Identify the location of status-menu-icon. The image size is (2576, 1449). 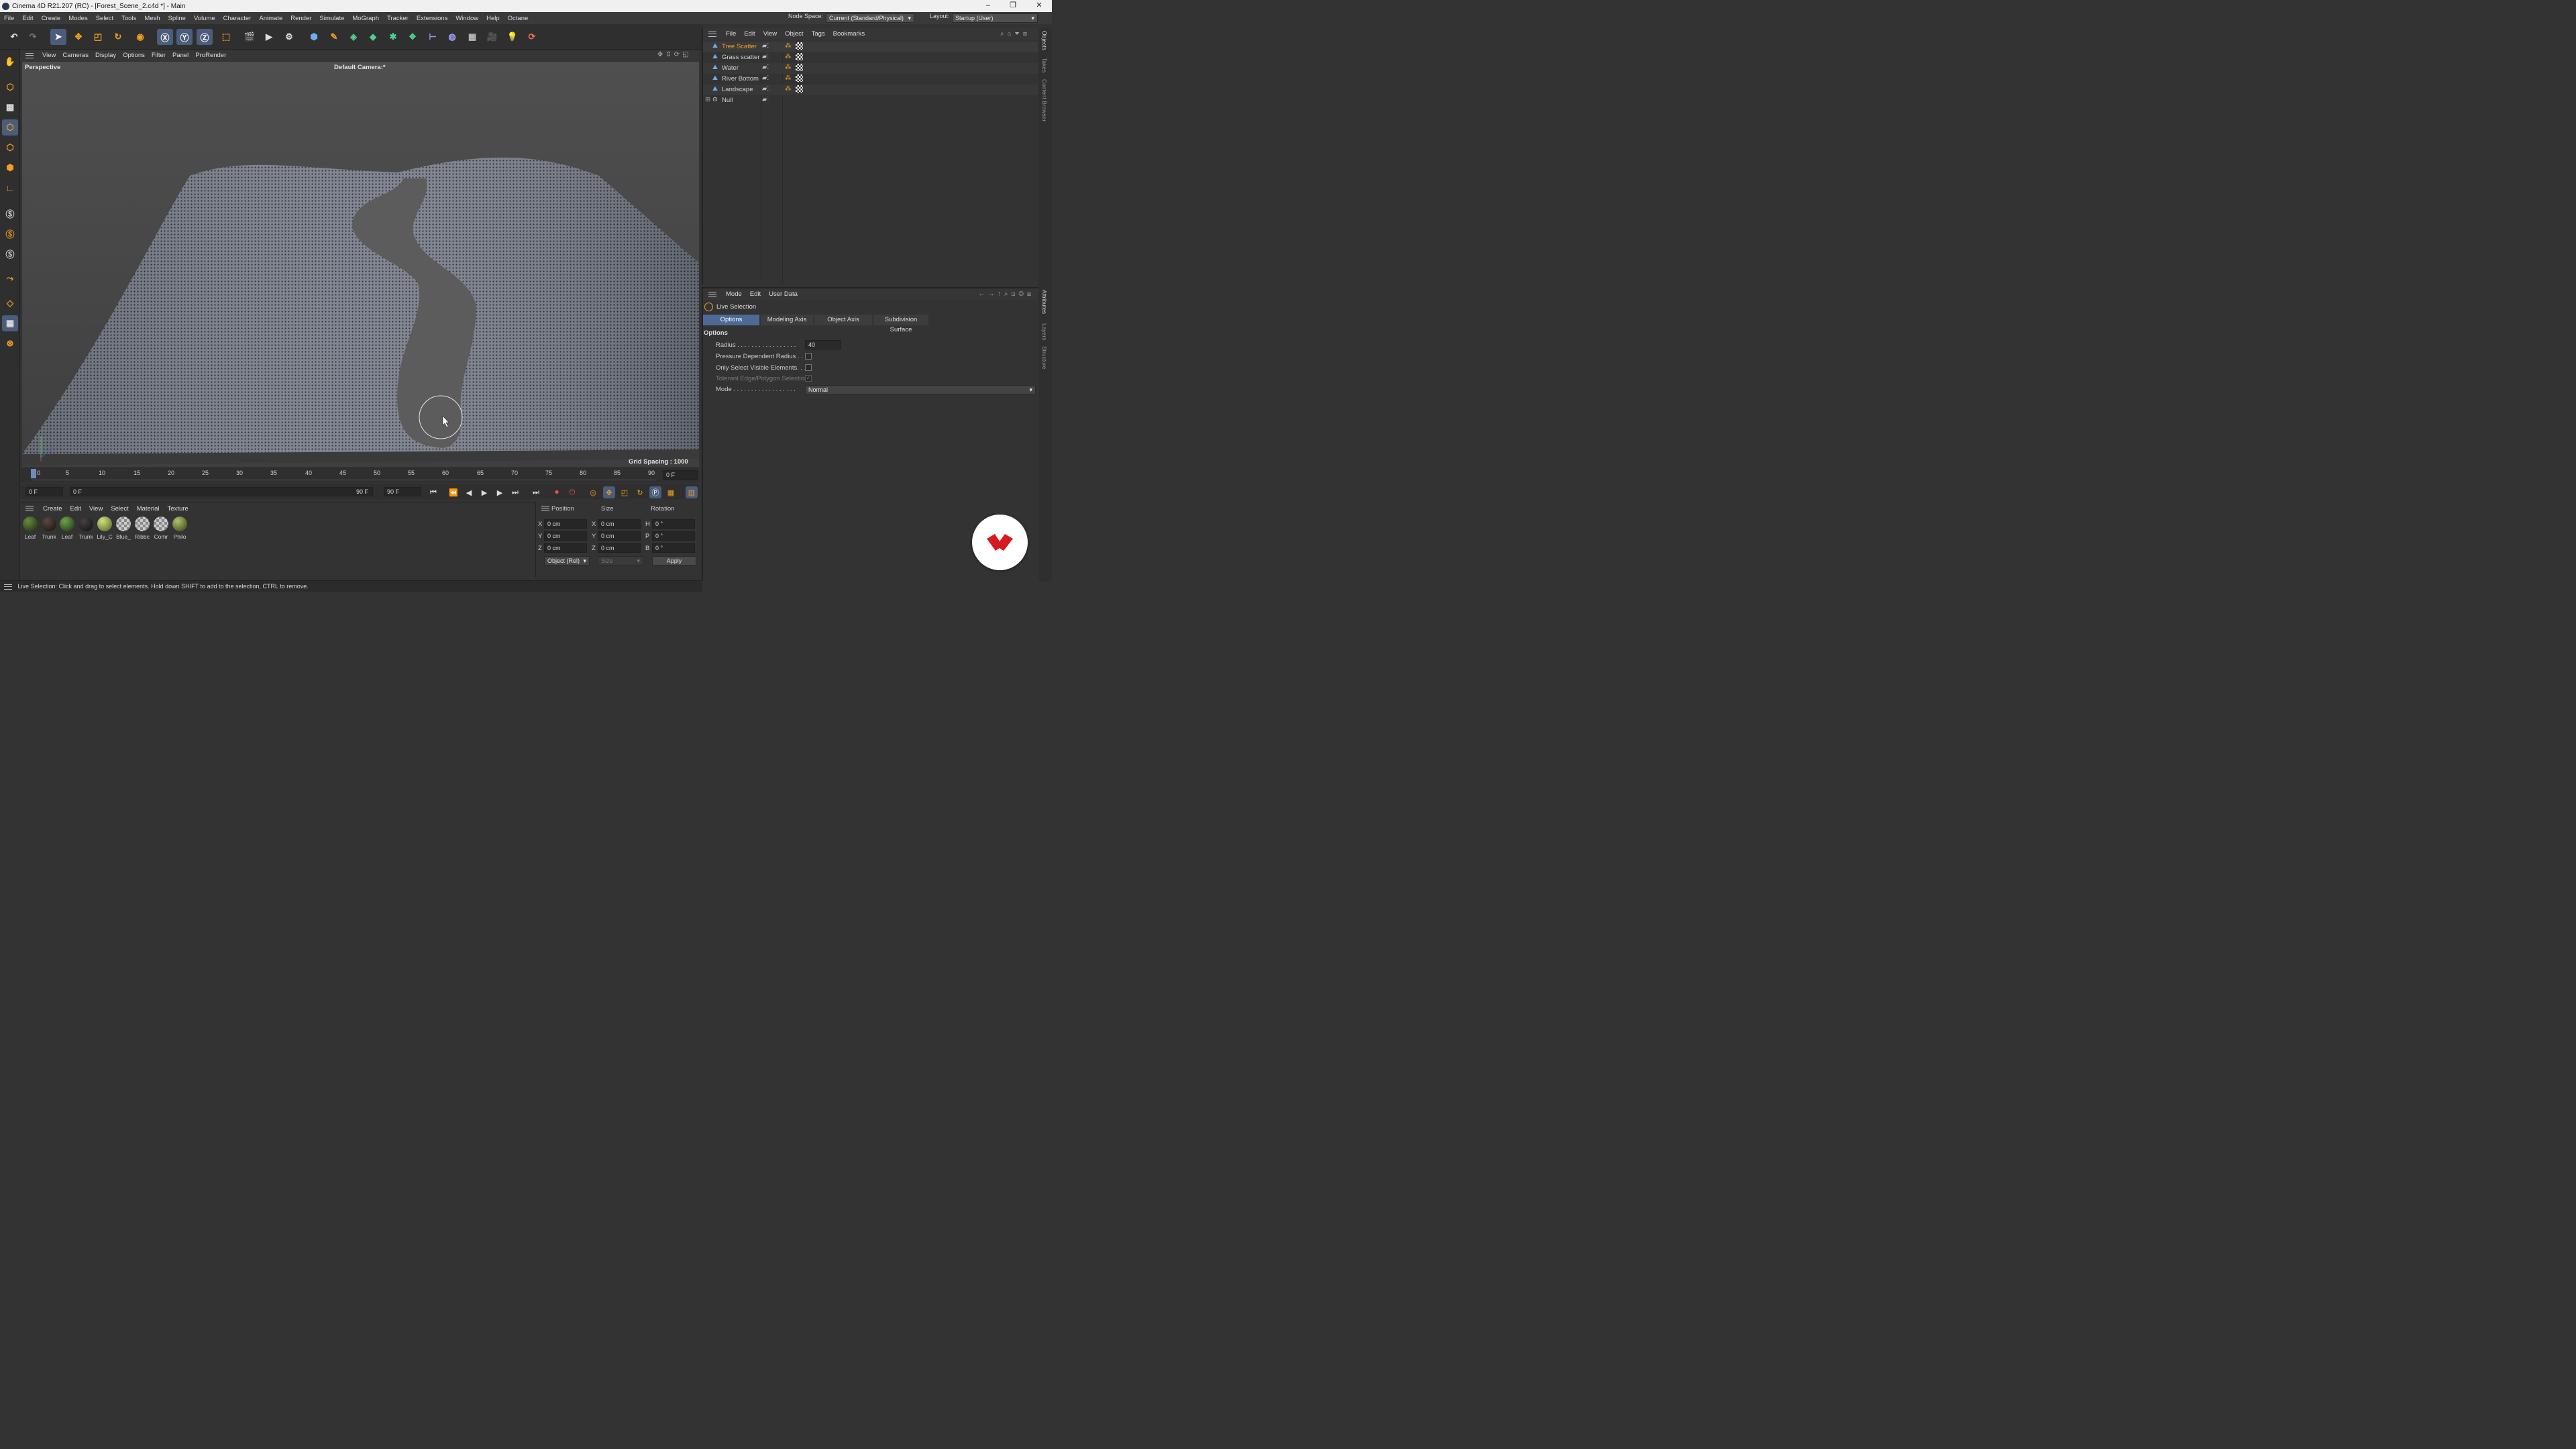
(8, 587).